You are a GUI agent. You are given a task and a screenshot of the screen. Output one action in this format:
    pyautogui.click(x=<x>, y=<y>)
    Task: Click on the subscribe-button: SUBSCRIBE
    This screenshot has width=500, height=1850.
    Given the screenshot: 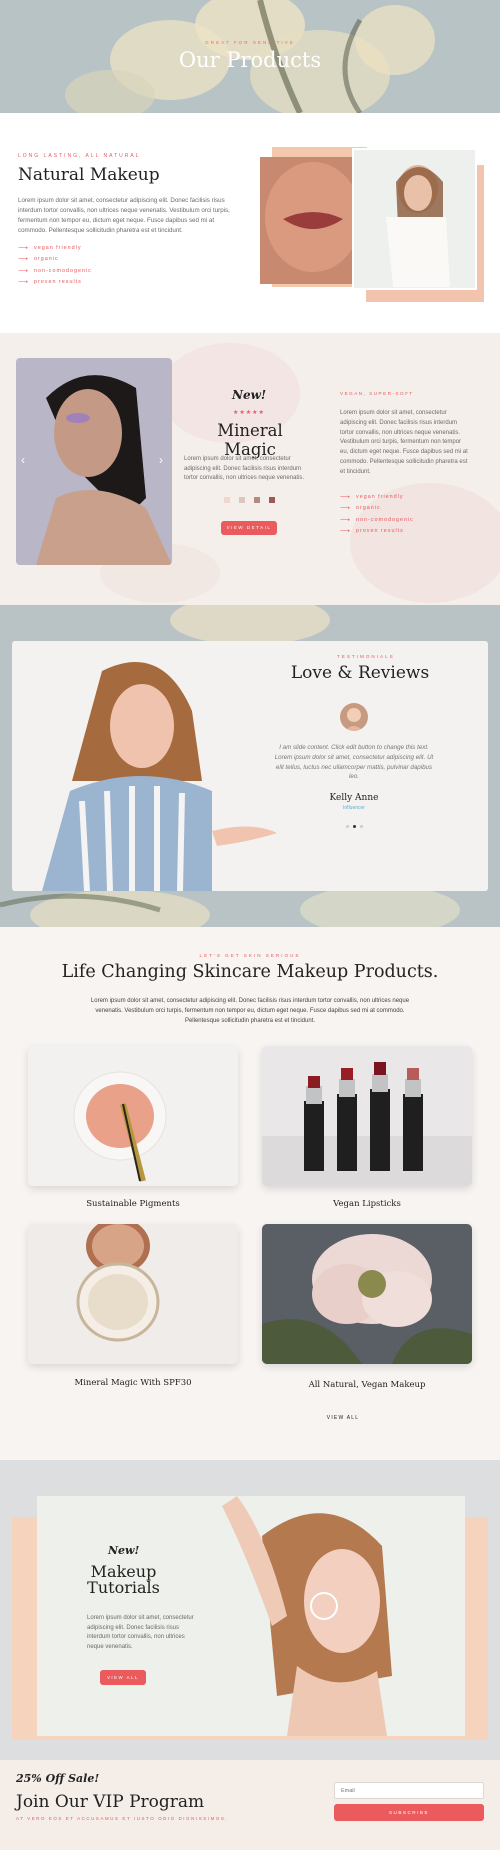 What is the action you would take?
    pyautogui.click(x=409, y=1812)
    